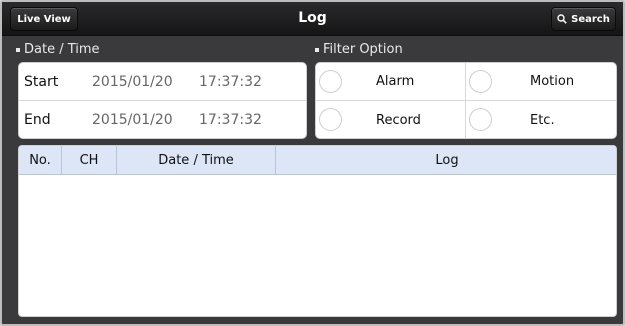  Describe the element at coordinates (446, 160) in the screenshot. I see `column-header-log: Log` at that location.